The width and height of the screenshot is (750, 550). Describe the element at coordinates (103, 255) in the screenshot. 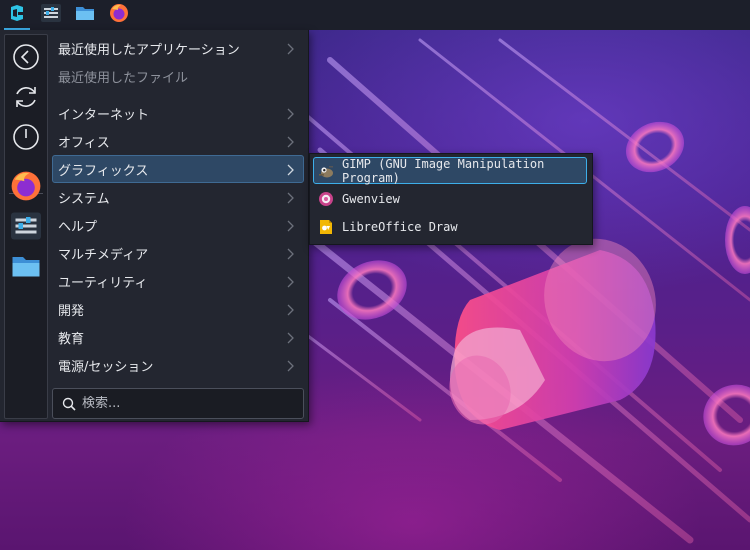

I see `category-label: マルチメディア` at that location.